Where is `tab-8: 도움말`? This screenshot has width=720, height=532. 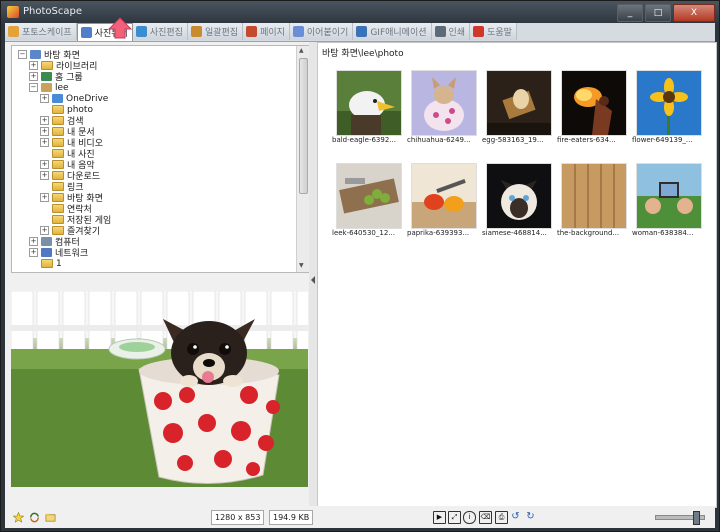 tab-8: 도움말 is located at coordinates (493, 31).